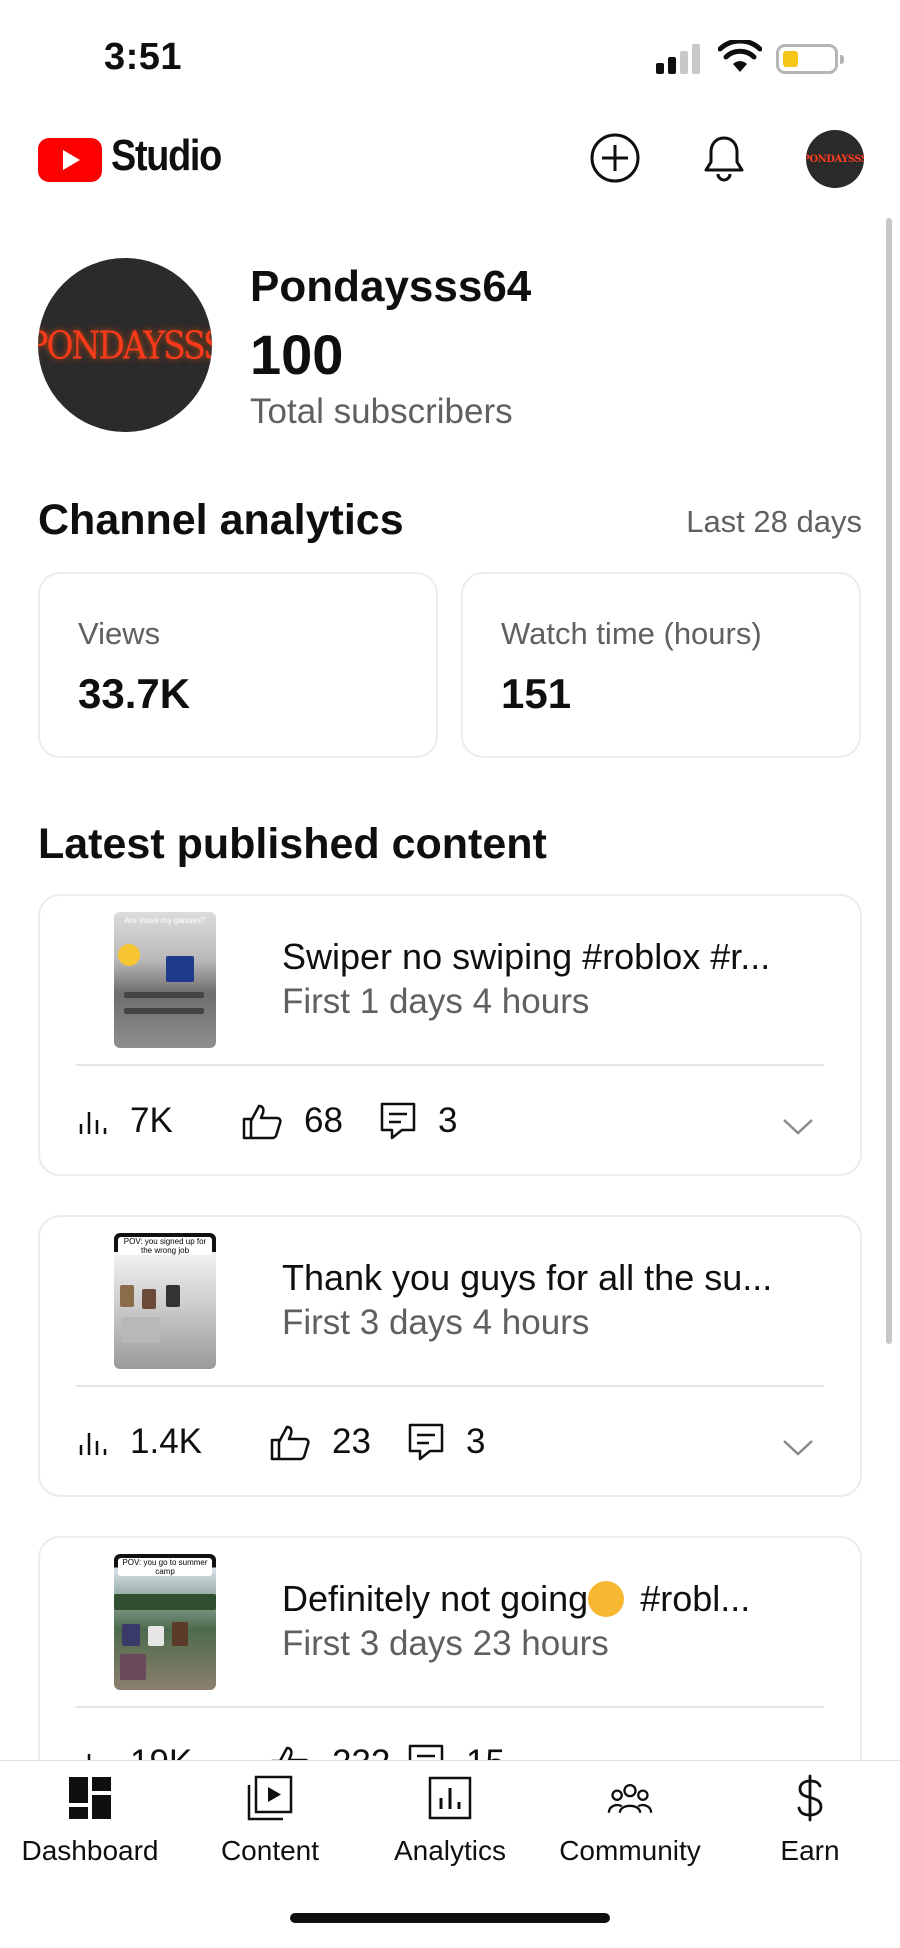 This screenshot has width=900, height=1948. I want to click on app-header: Studio PONDAYSSS, so click(450, 158).